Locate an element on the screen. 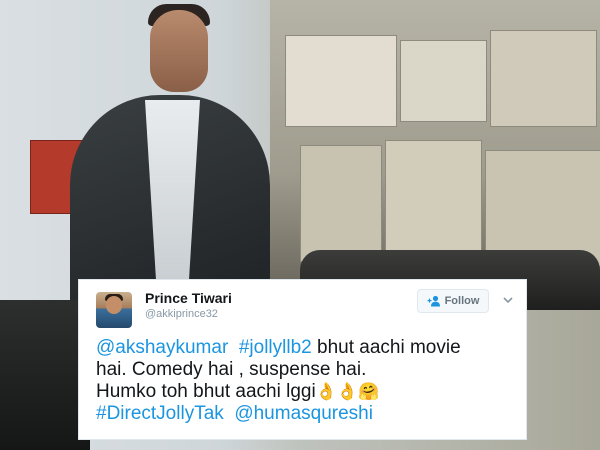 This screenshot has height=450, width=600. hashtag-link: #jollyllb2 is located at coordinates (275, 347).